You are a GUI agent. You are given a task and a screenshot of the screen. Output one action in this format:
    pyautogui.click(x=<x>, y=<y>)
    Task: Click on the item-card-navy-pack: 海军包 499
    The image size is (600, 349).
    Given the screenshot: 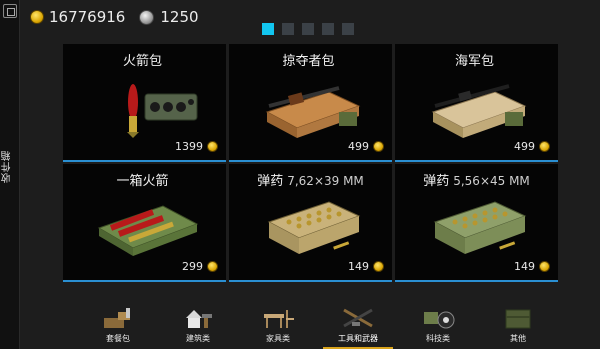 What is the action you would take?
    pyautogui.click(x=476, y=103)
    